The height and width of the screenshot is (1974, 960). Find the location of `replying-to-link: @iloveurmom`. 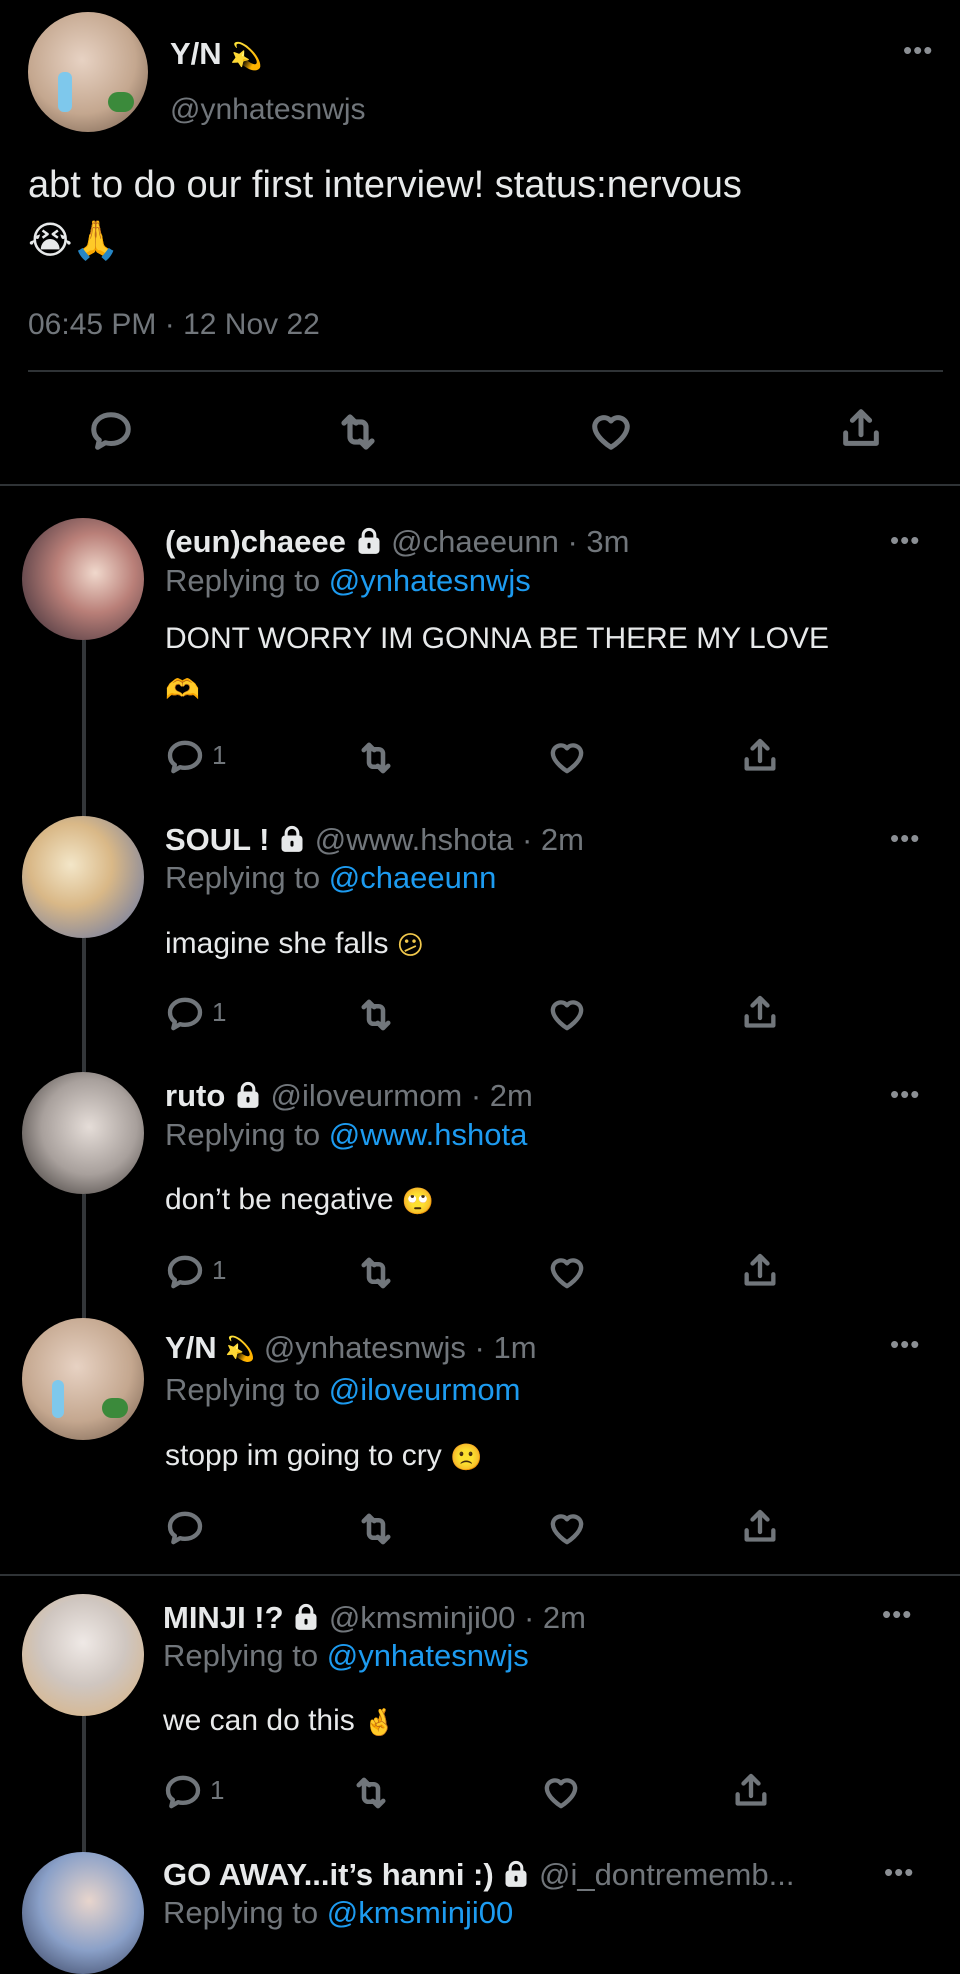

replying-to-link: @iloveurmom is located at coordinates (425, 1389).